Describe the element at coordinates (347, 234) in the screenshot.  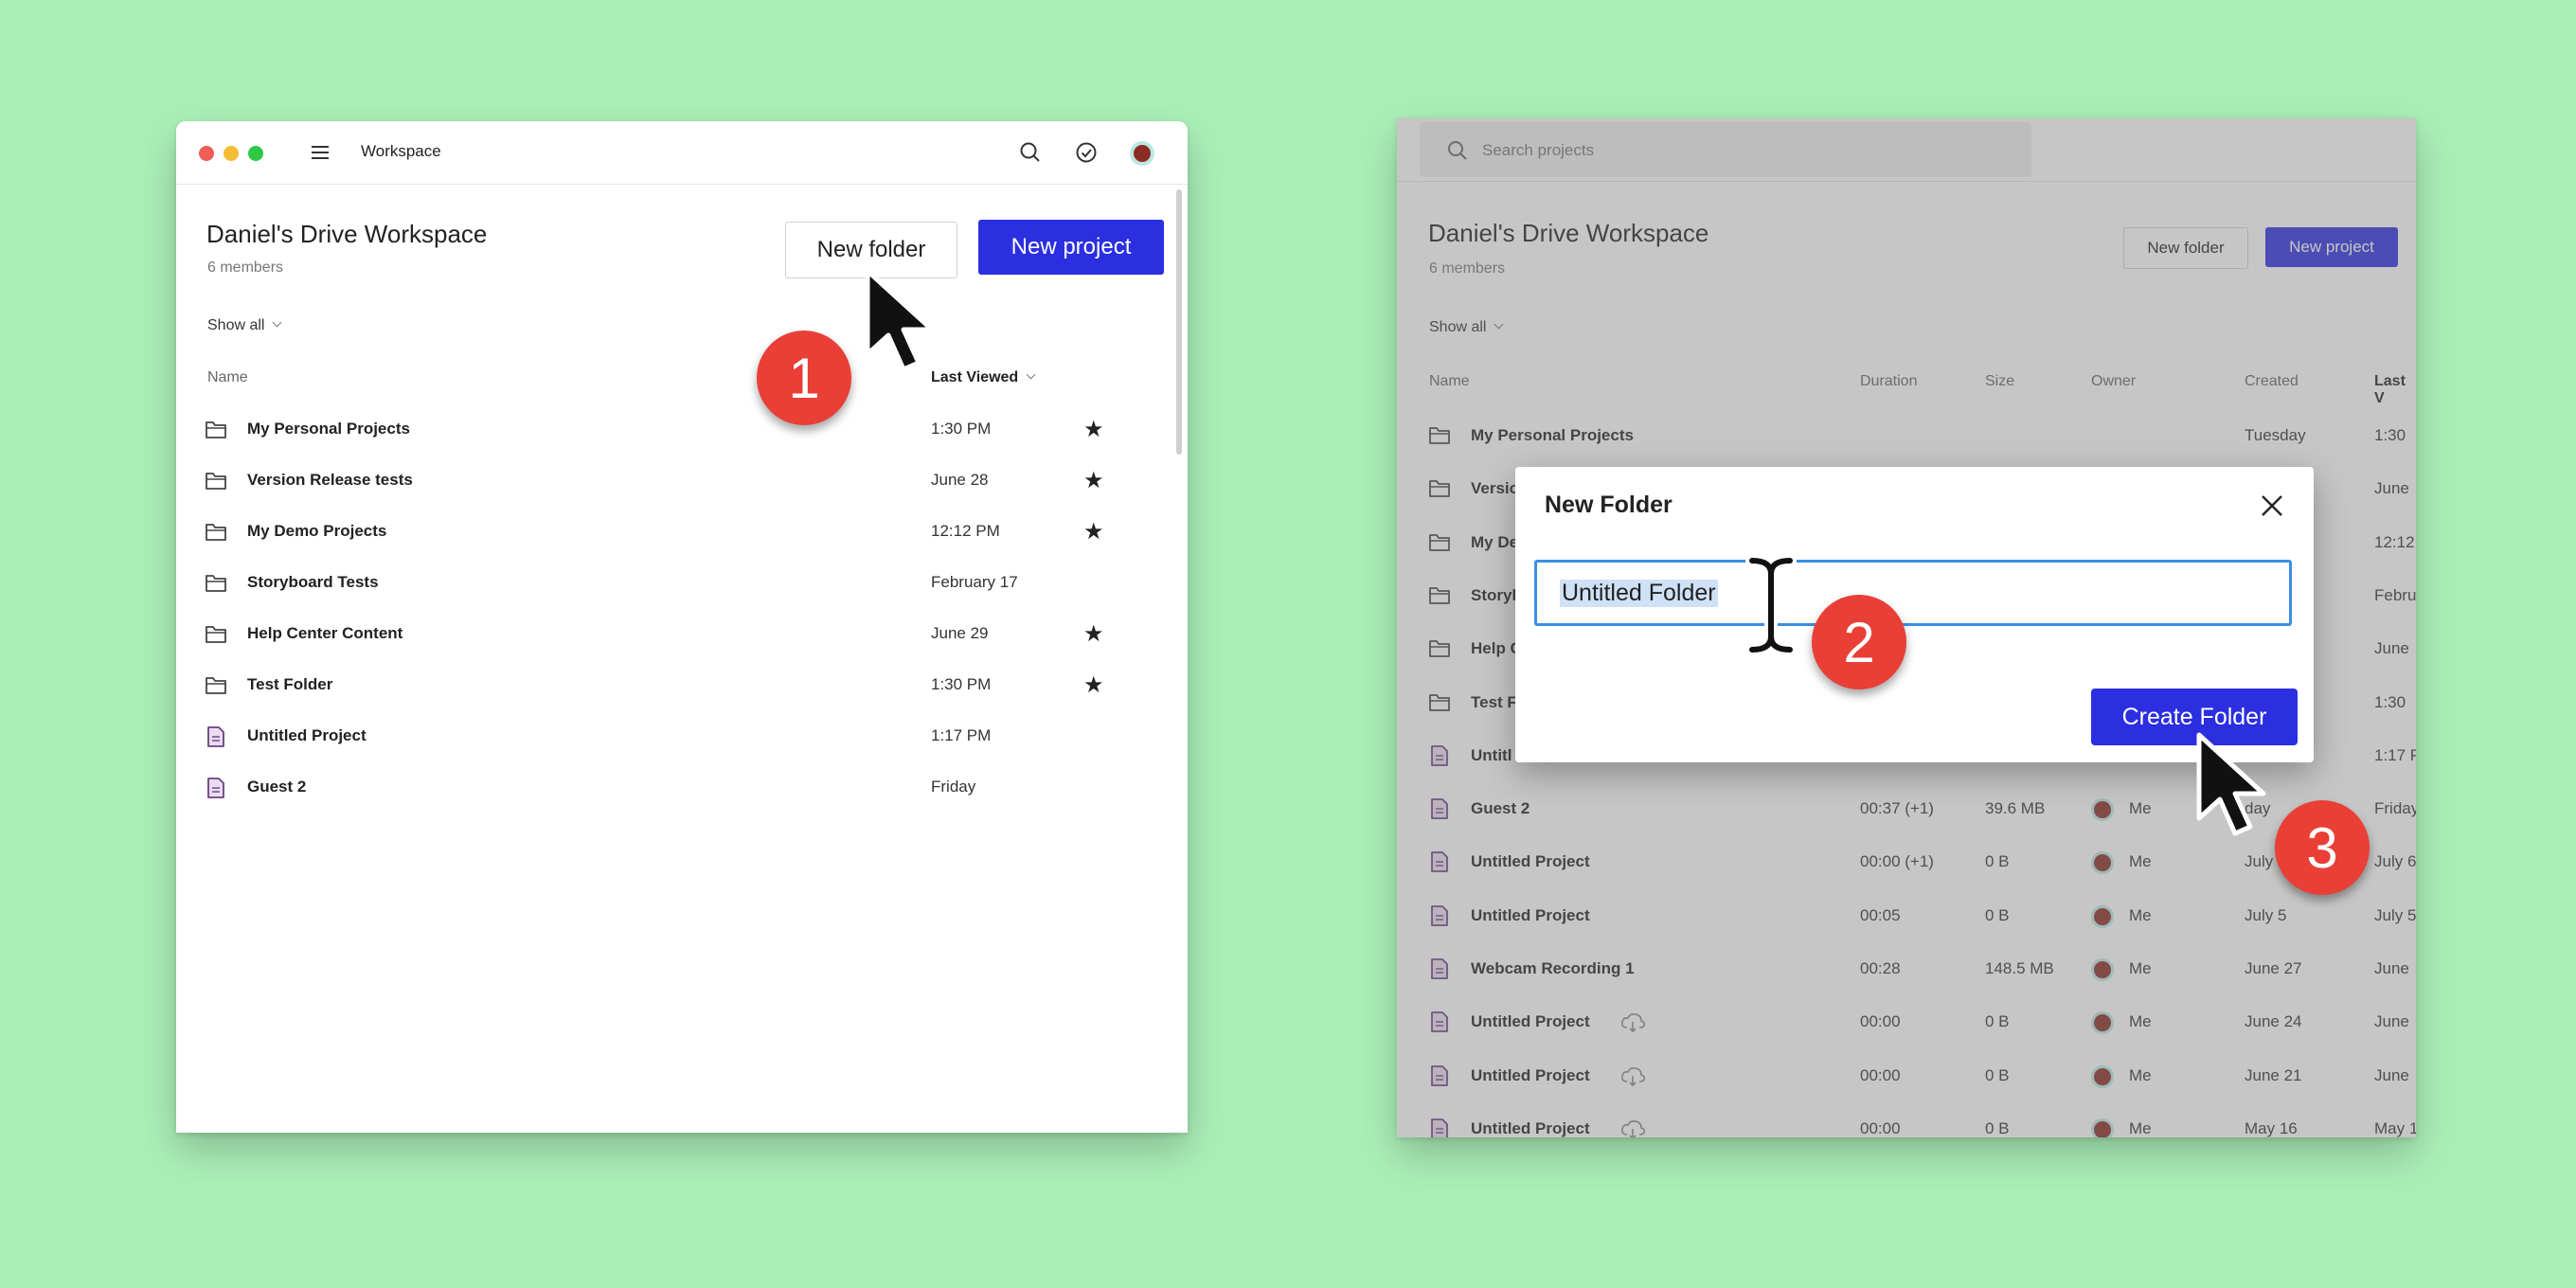
I see `page-title: Daniel's Drive Workspace` at that location.